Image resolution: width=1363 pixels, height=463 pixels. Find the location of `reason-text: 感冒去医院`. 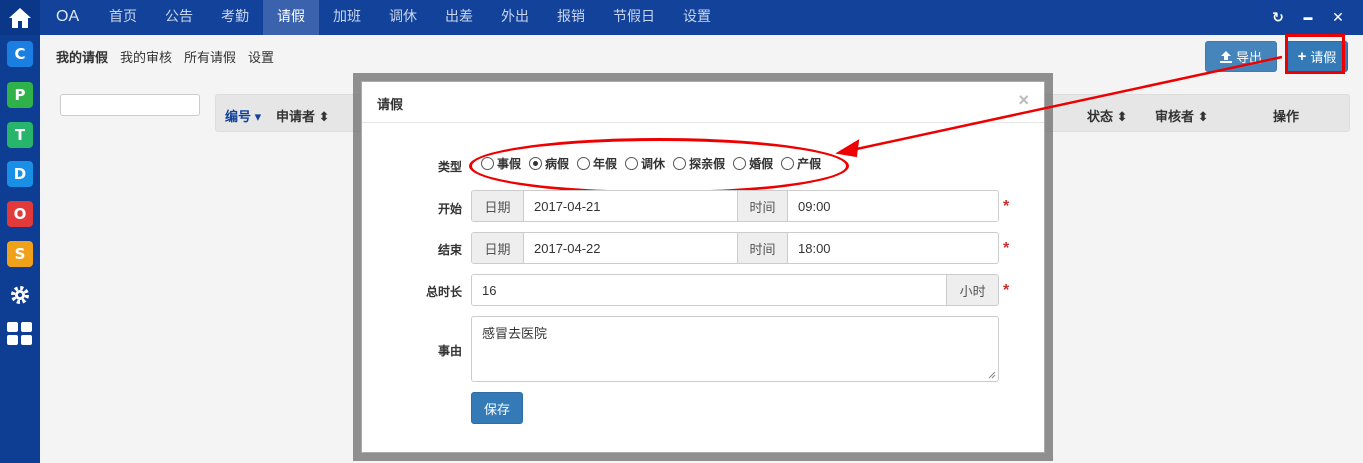

reason-text: 感冒去医院 is located at coordinates (515, 333).